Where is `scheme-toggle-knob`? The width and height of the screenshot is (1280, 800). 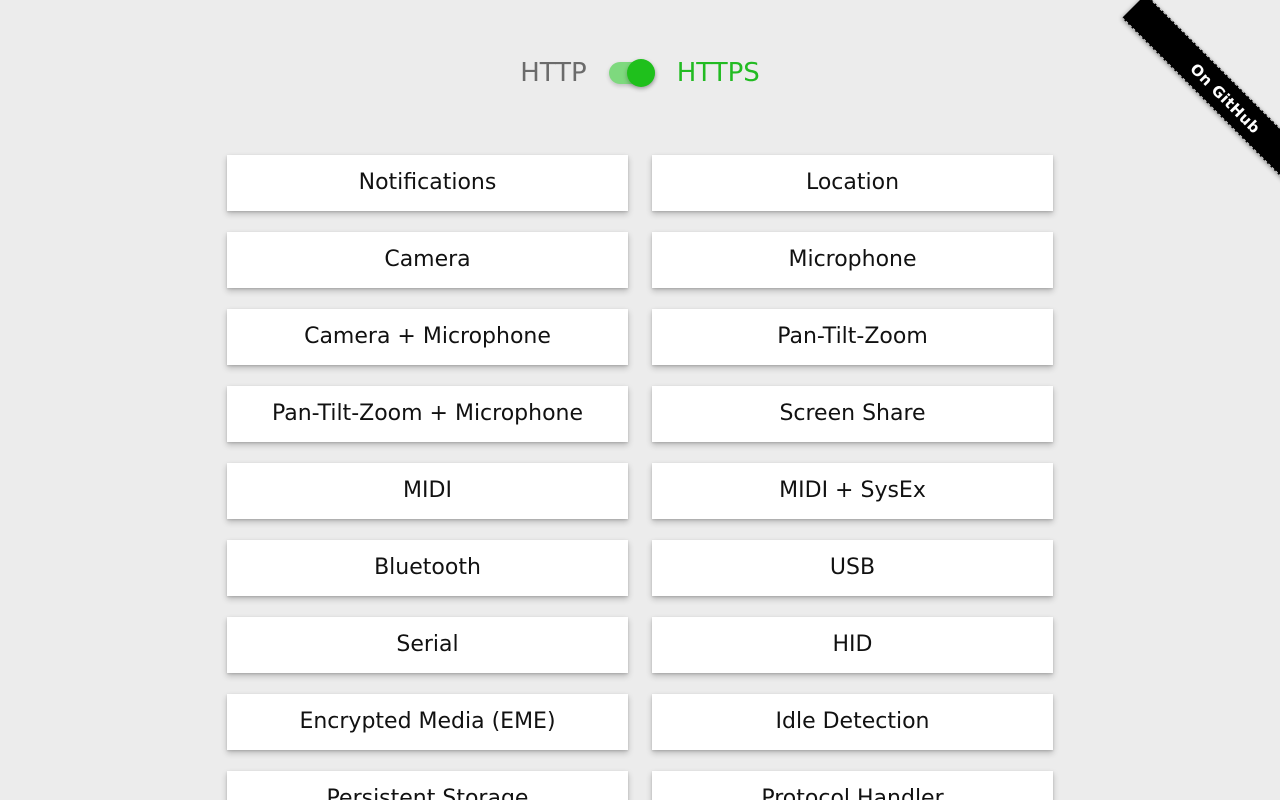
scheme-toggle-knob is located at coordinates (640, 73).